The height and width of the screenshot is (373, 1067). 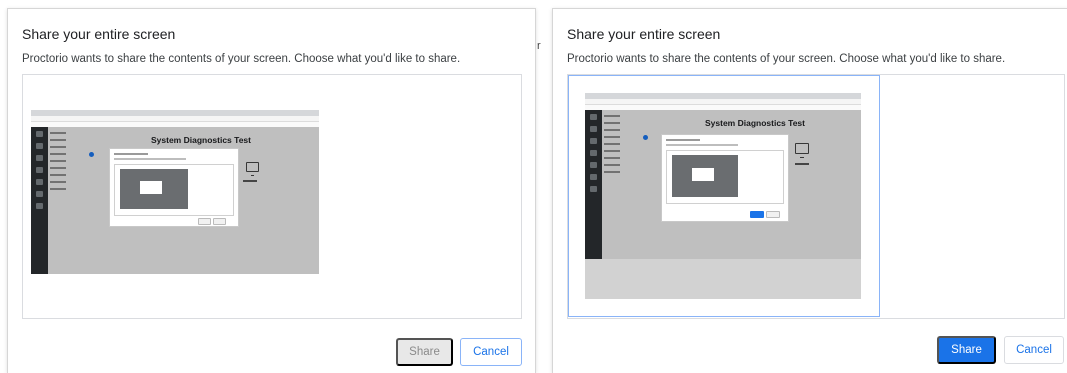 I want to click on screen-source-tile: System Diagnostics Test, so click(x=176, y=193).